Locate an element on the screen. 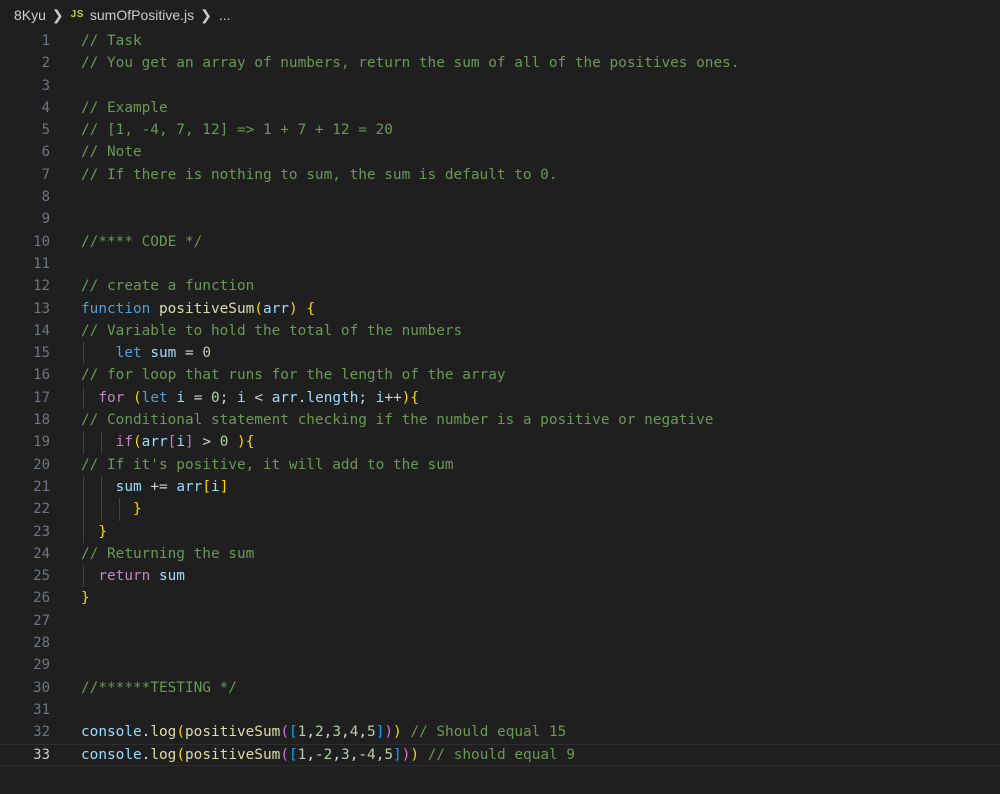 The image size is (1000, 794). line-number: 14 is located at coordinates (41, 330).